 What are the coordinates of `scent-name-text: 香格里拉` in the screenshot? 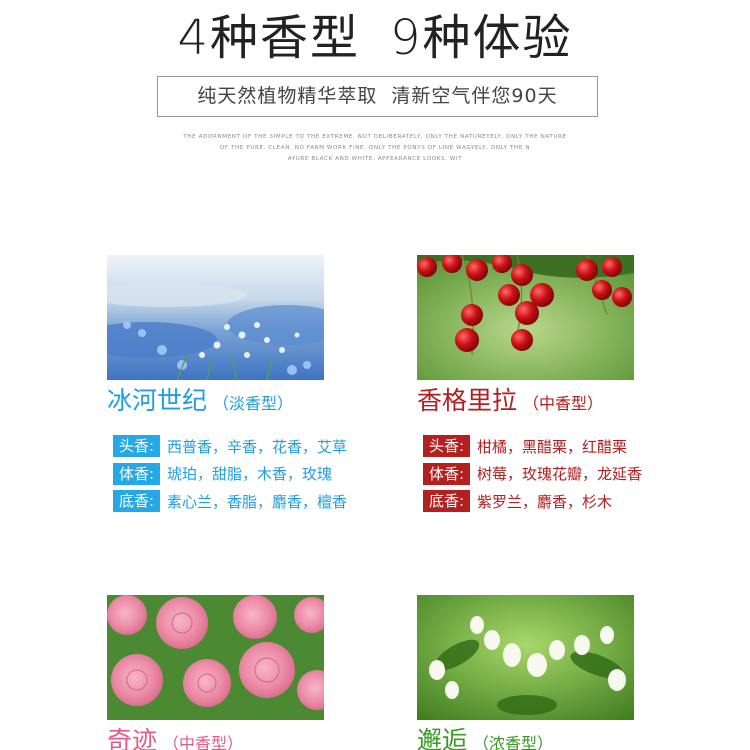 It's located at (467, 400).